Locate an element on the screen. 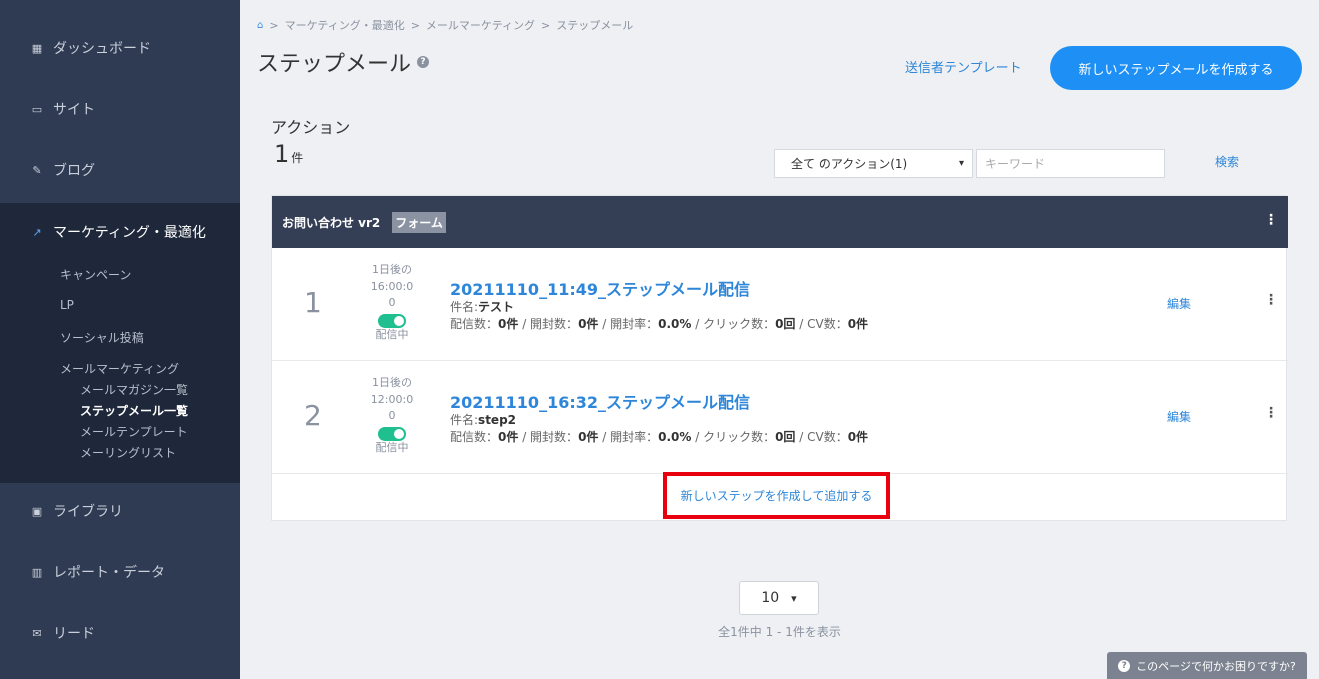 This screenshot has height=679, width=1319. pagination-info: 全1件中 1 - 1件を表示 is located at coordinates (779, 632).